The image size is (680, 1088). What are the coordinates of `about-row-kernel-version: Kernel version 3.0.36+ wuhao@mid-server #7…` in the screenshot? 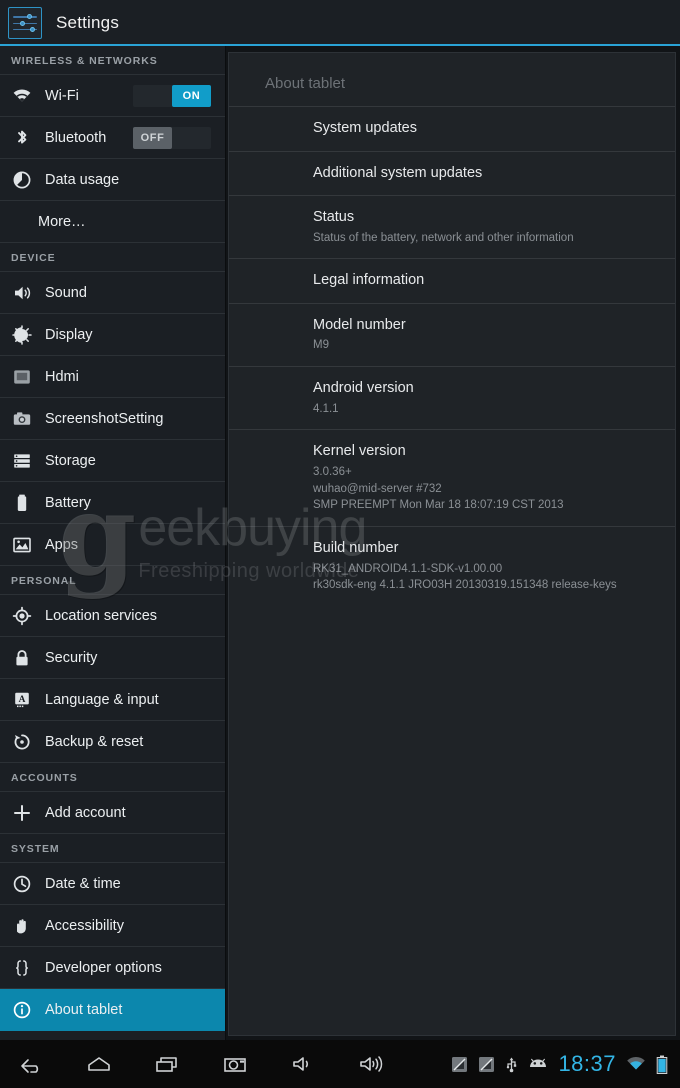 It's located at (452, 477).